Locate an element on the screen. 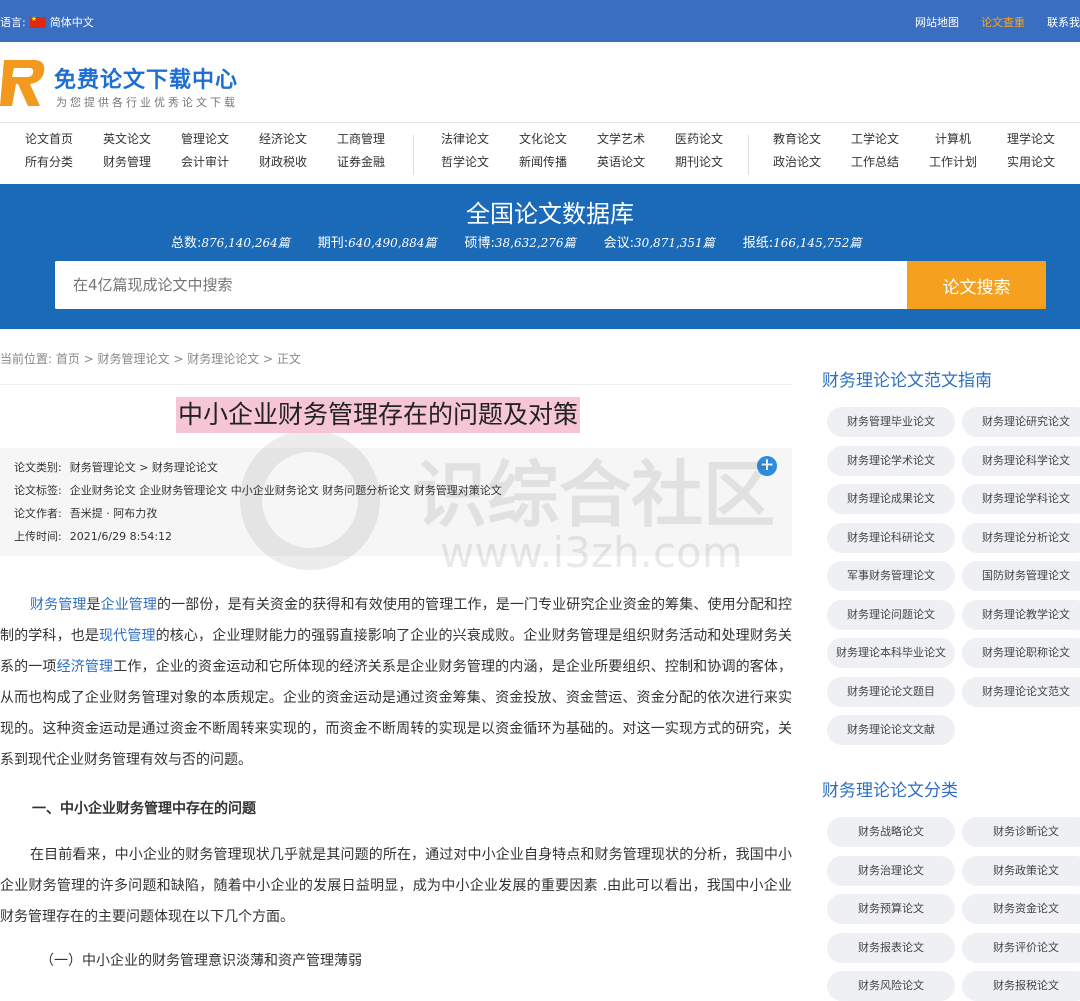 This screenshot has width=1080, height=1001. sidebar-tag: 财务诊断论文 is located at coordinates (1021, 832).